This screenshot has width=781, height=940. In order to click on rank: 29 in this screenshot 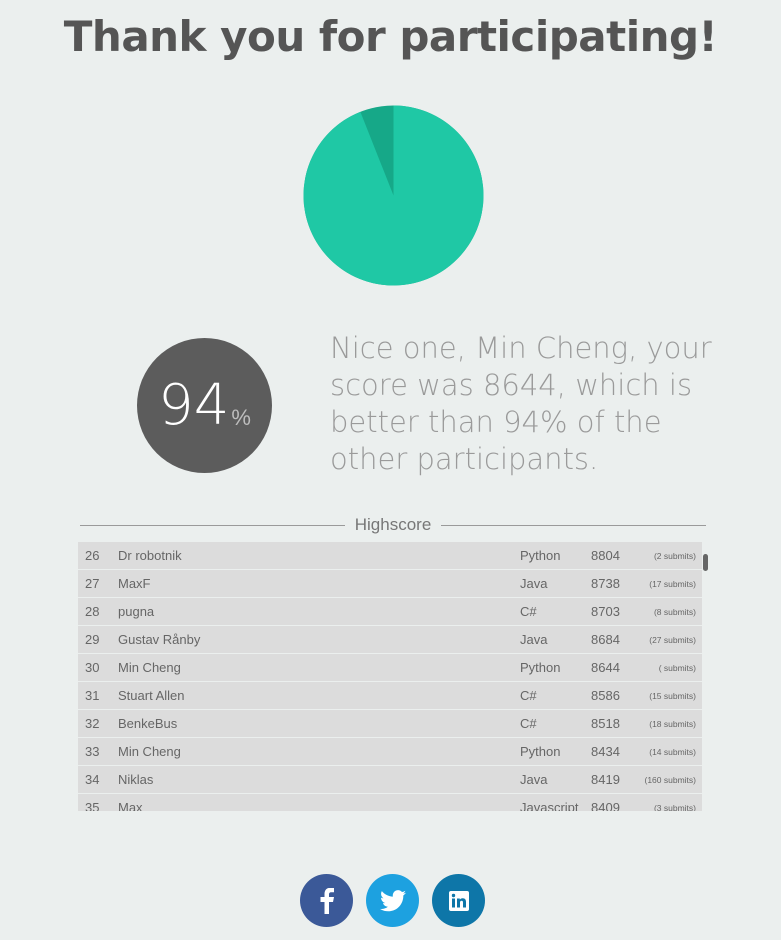, I will do `click(92, 639)`.